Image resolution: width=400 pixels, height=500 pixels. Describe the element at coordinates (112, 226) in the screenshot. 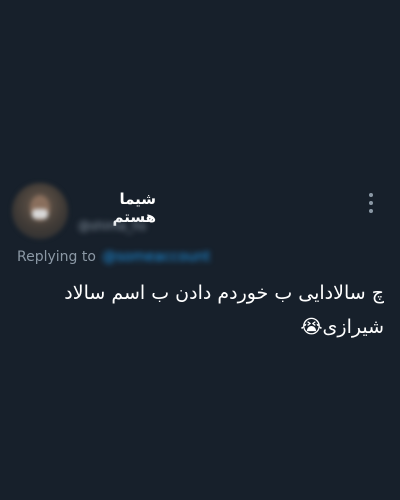

I see `author-handle: @shima_hs` at that location.